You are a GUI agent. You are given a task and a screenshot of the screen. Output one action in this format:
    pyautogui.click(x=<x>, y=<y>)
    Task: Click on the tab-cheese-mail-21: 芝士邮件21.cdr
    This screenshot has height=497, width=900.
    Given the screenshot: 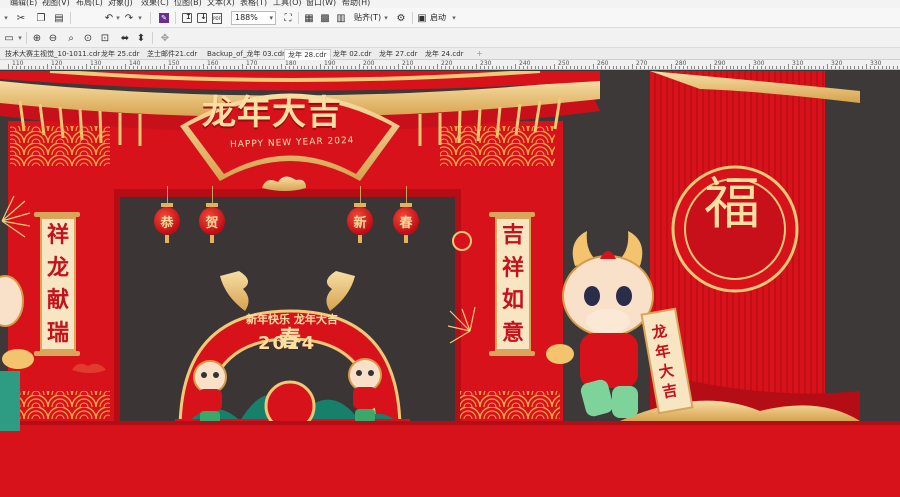 What is the action you would take?
    pyautogui.click(x=172, y=54)
    